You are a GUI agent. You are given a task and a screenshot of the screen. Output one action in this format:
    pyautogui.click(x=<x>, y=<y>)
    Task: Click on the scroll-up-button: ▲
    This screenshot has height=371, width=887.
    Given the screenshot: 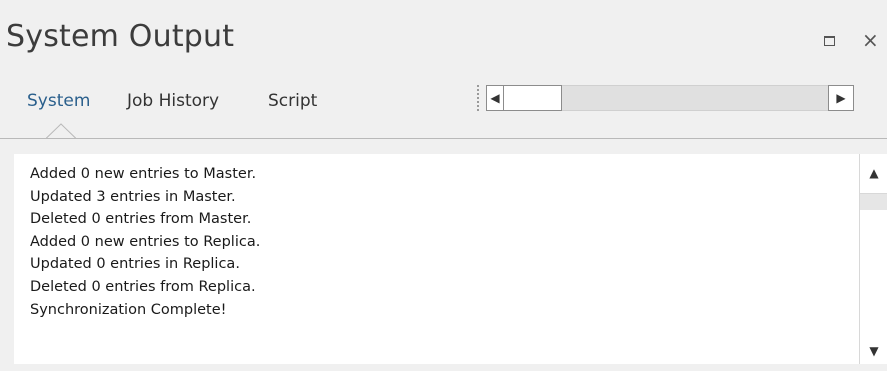 What is the action you would take?
    pyautogui.click(x=873, y=174)
    